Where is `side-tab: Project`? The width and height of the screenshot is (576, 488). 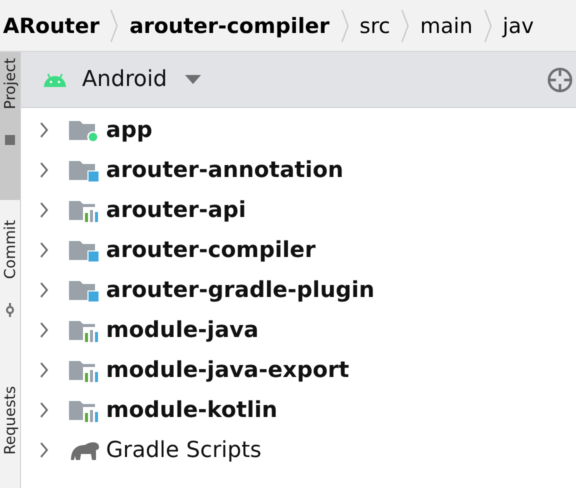 side-tab: Project is located at coordinates (10, 126).